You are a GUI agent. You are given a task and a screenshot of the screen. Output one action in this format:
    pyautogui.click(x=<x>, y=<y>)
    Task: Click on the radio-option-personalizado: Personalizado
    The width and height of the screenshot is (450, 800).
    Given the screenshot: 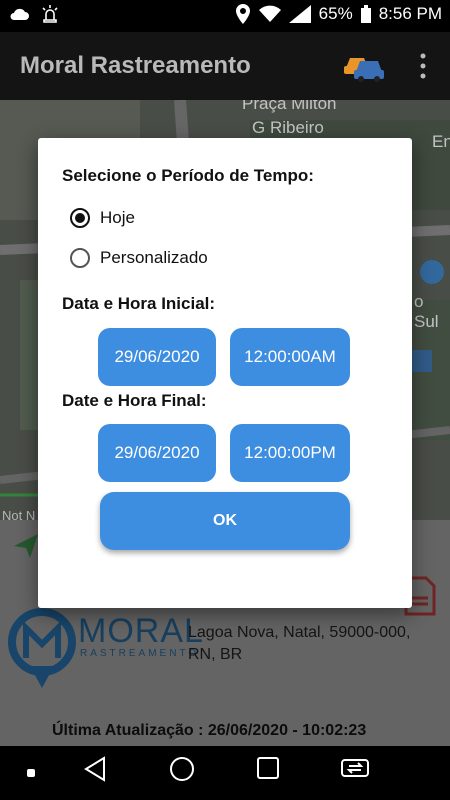 What is the action you would take?
    pyautogui.click(x=139, y=258)
    